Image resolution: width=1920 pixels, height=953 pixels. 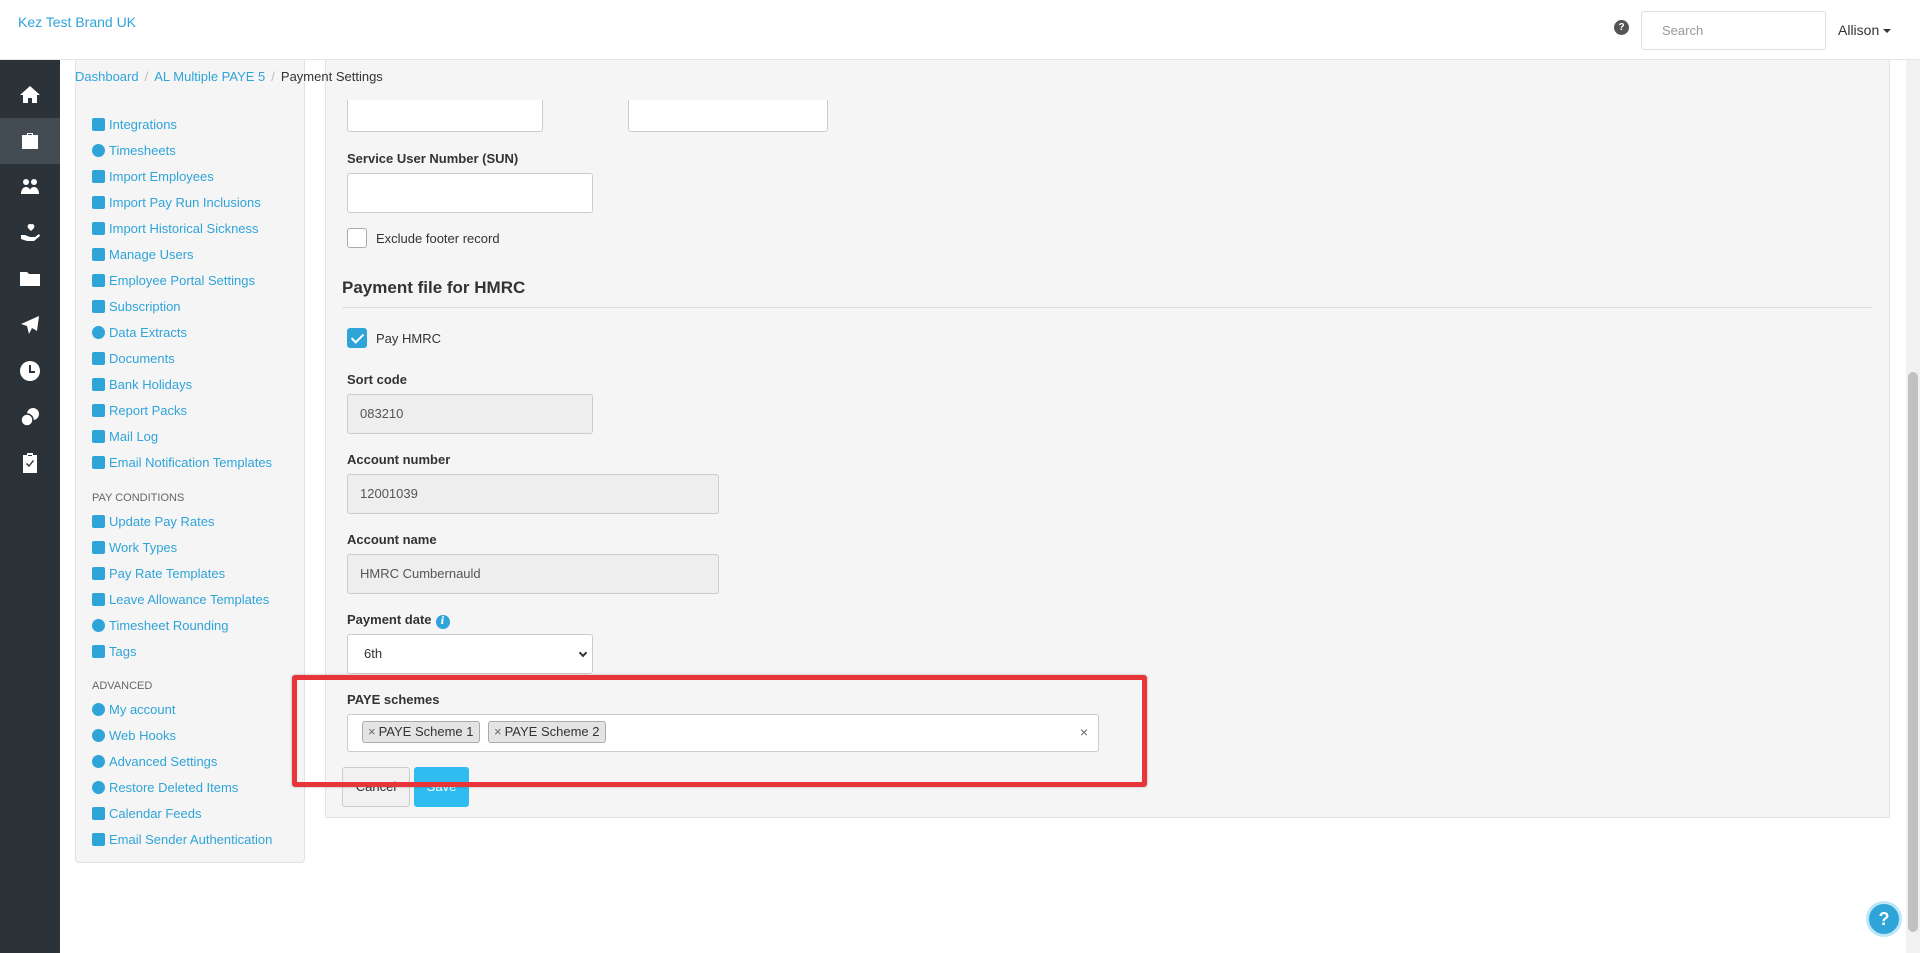 I want to click on nav-link-label: My account, so click(x=142, y=709).